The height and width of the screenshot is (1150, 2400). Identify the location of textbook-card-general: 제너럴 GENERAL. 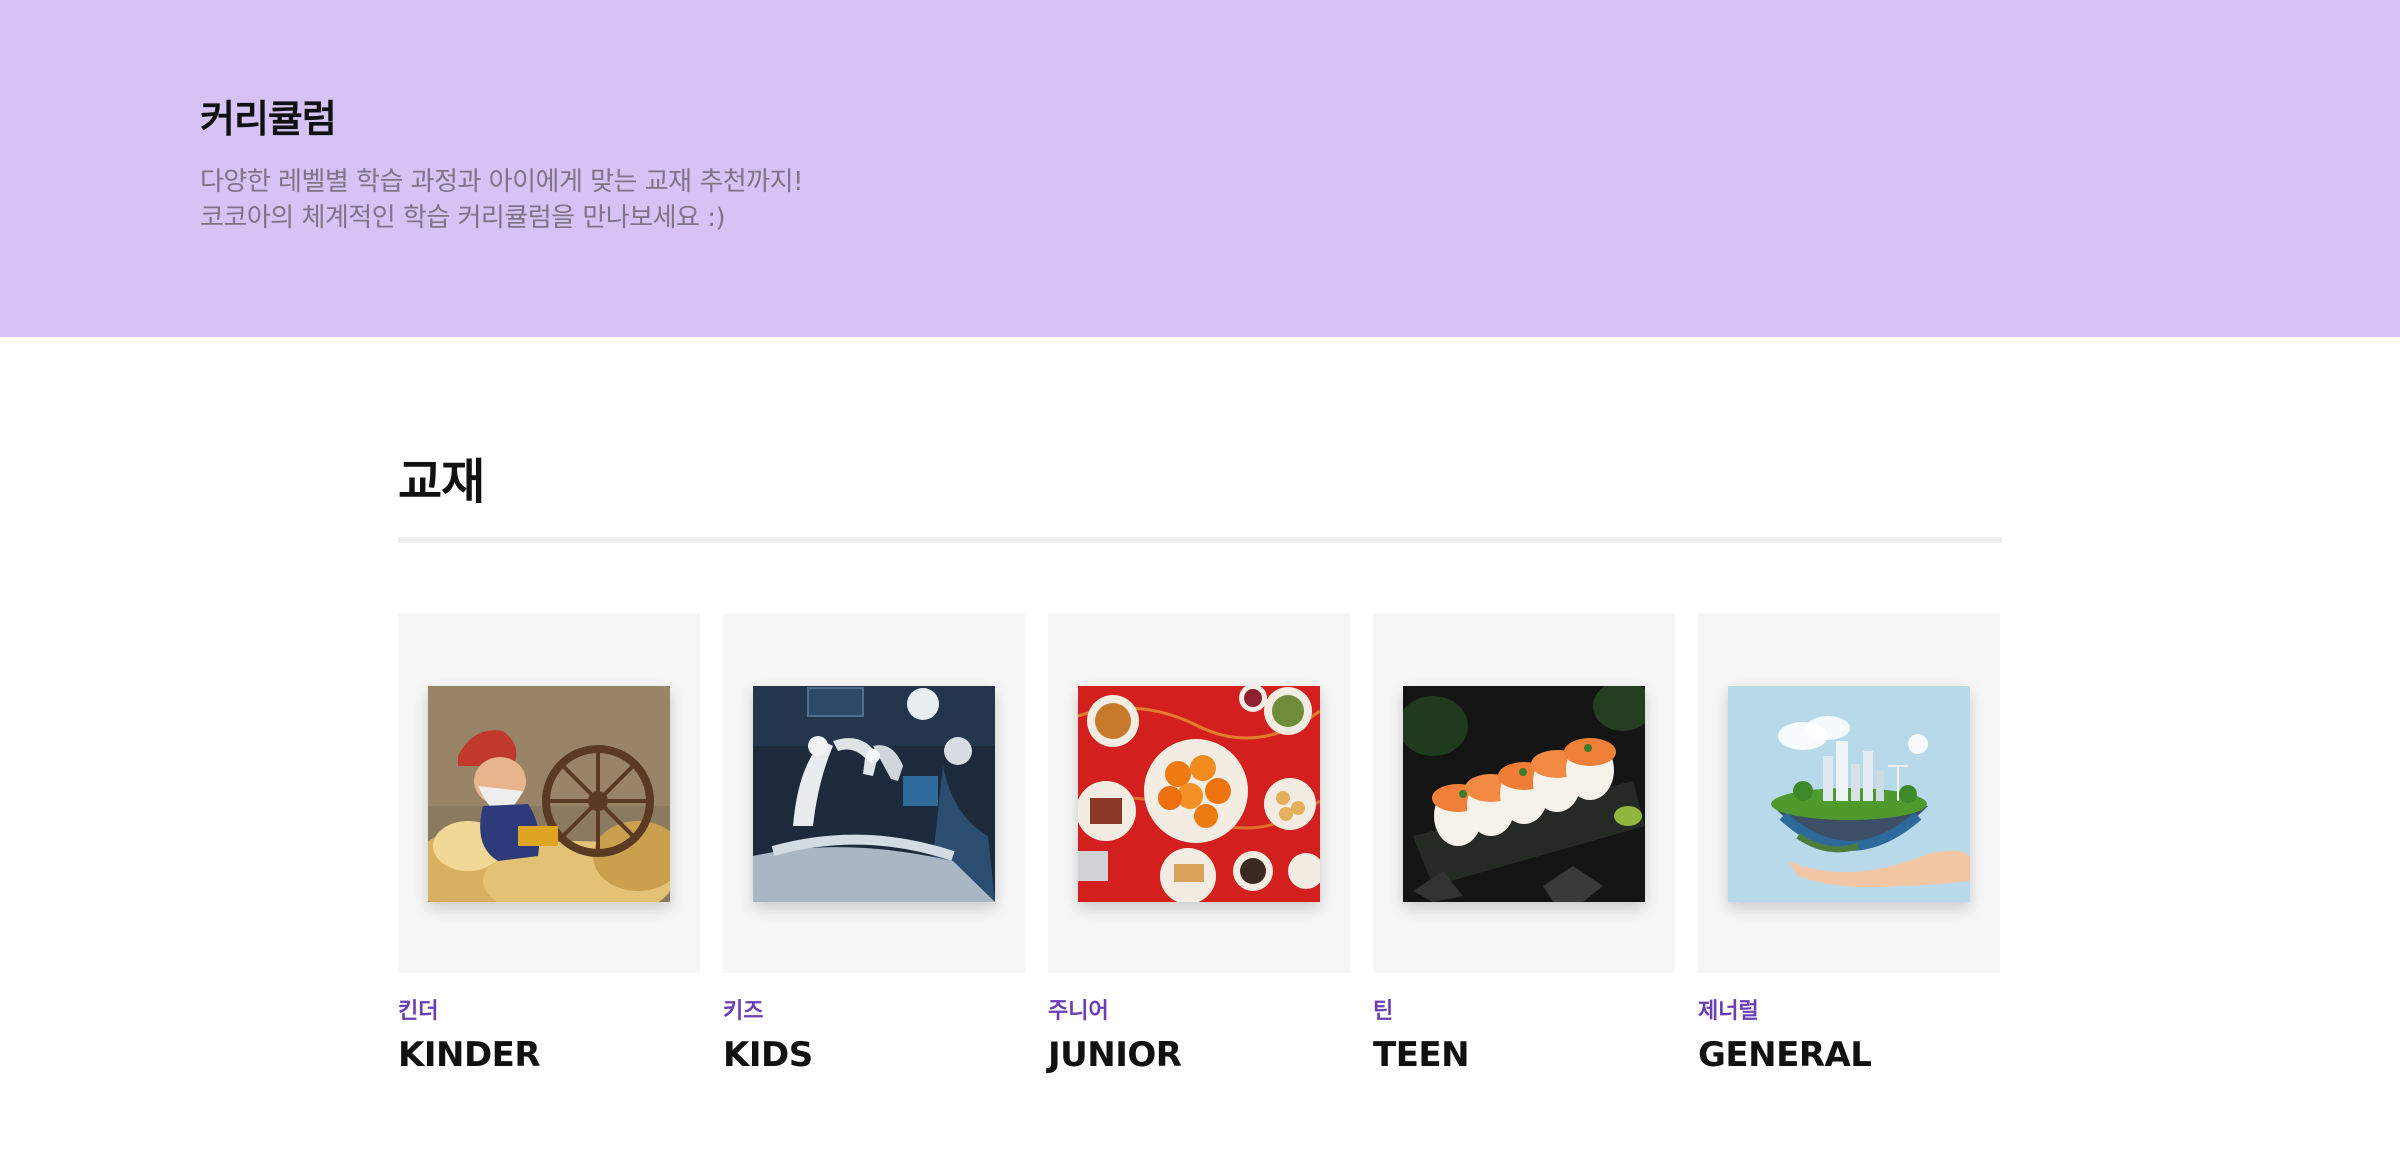
(1849, 853).